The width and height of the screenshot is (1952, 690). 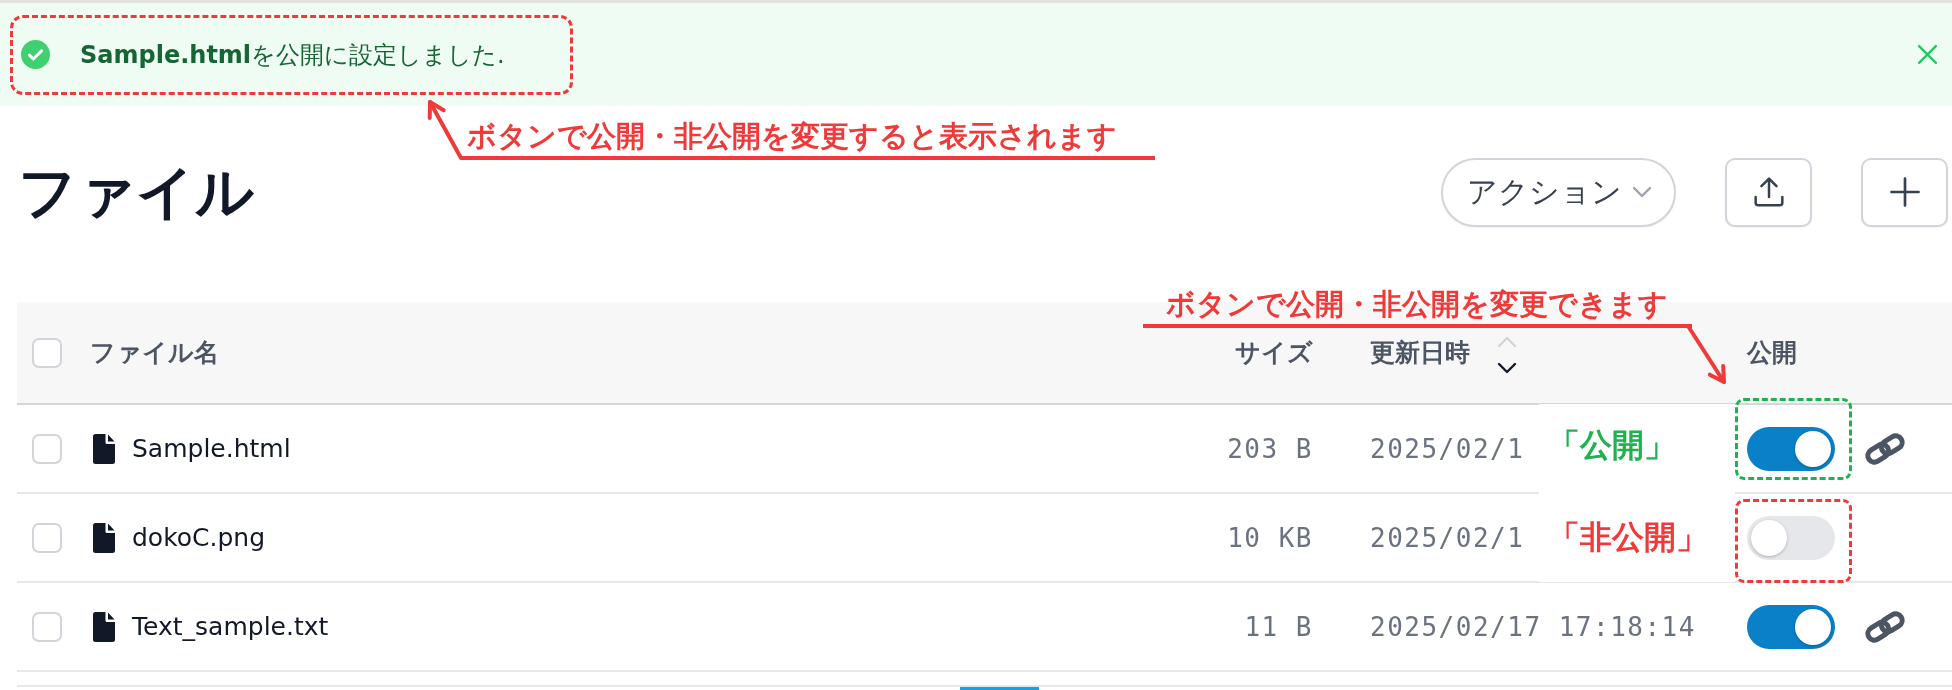 What do you see at coordinates (1642, 192) in the screenshot?
I see `chevron-down-icon` at bounding box center [1642, 192].